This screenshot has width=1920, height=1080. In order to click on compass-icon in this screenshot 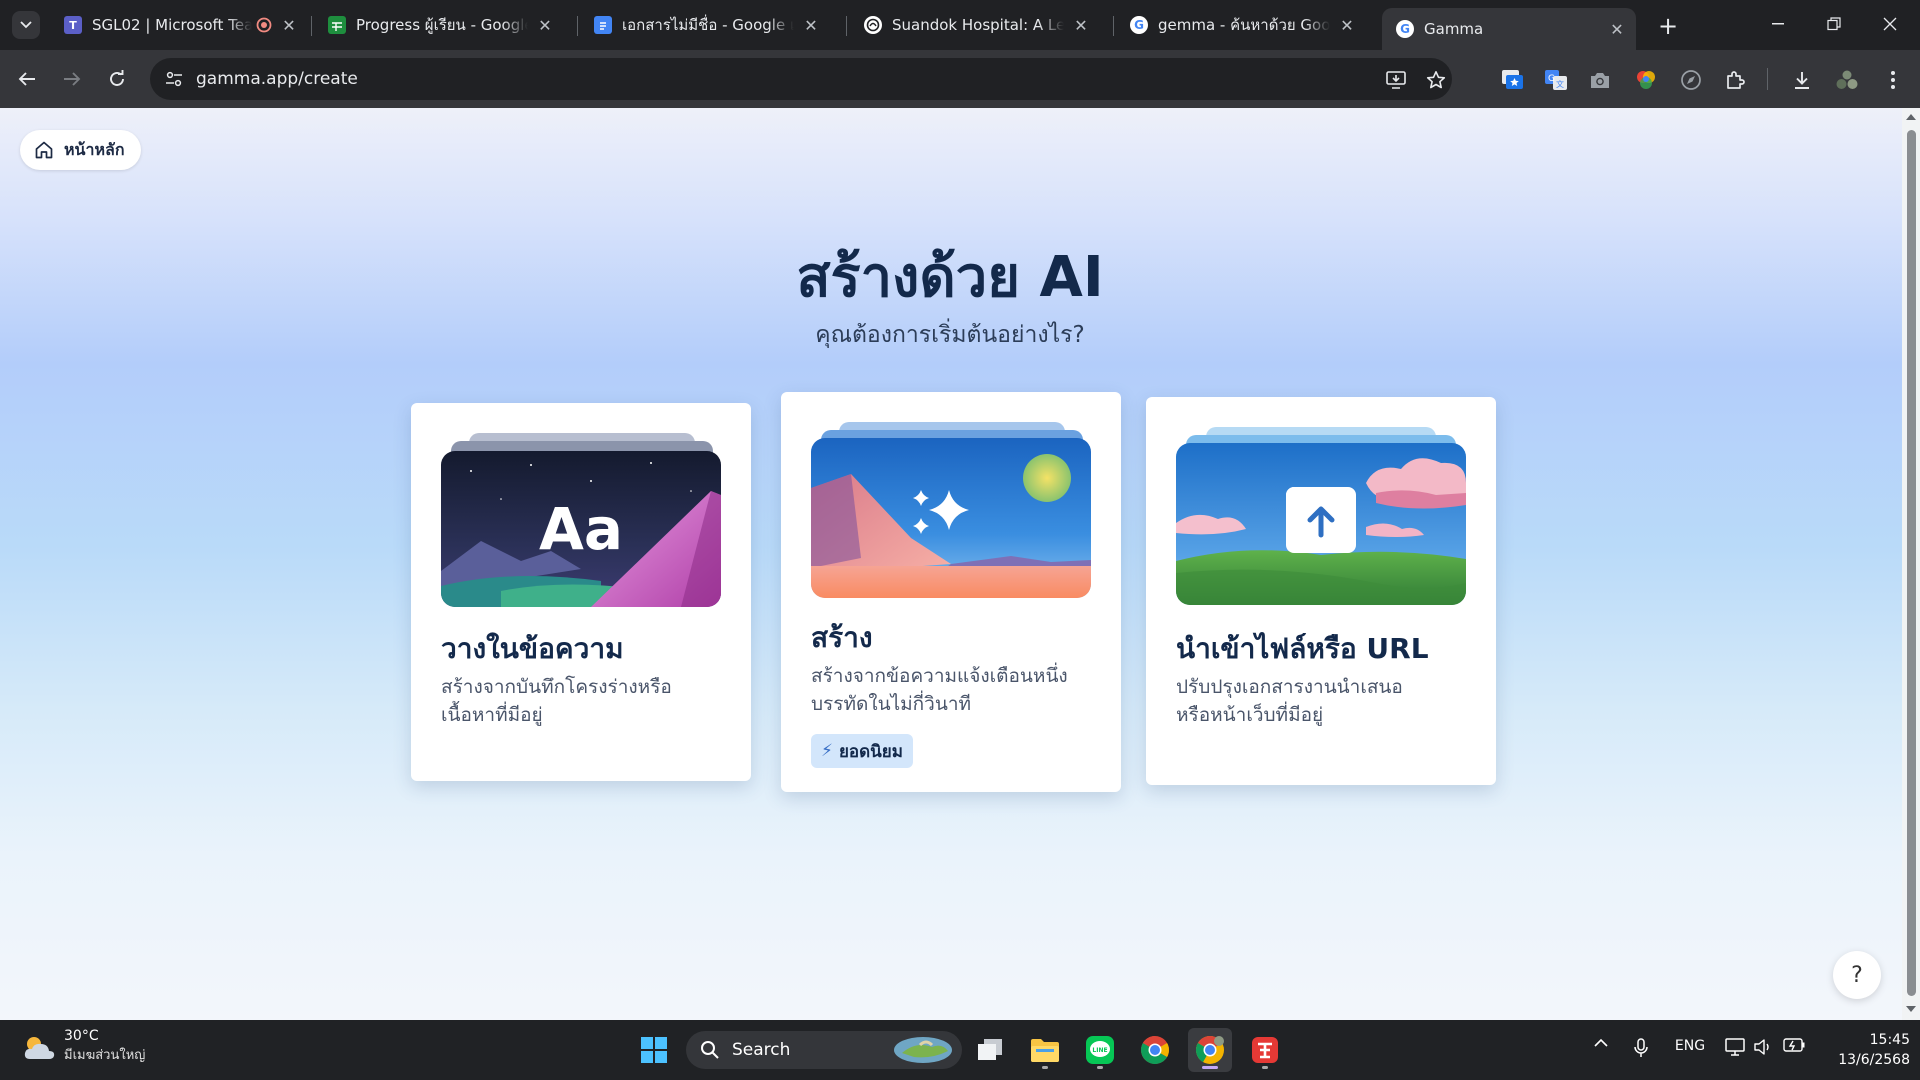, I will do `click(1691, 80)`.